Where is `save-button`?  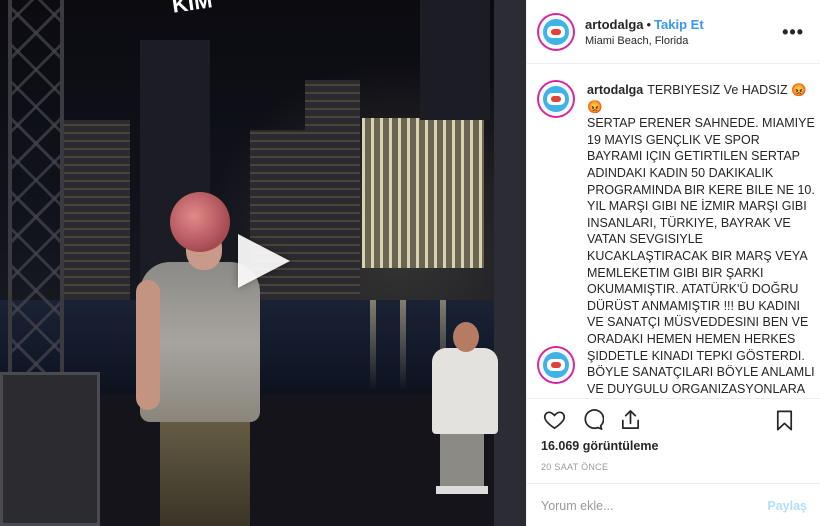
save-button is located at coordinates (784, 420).